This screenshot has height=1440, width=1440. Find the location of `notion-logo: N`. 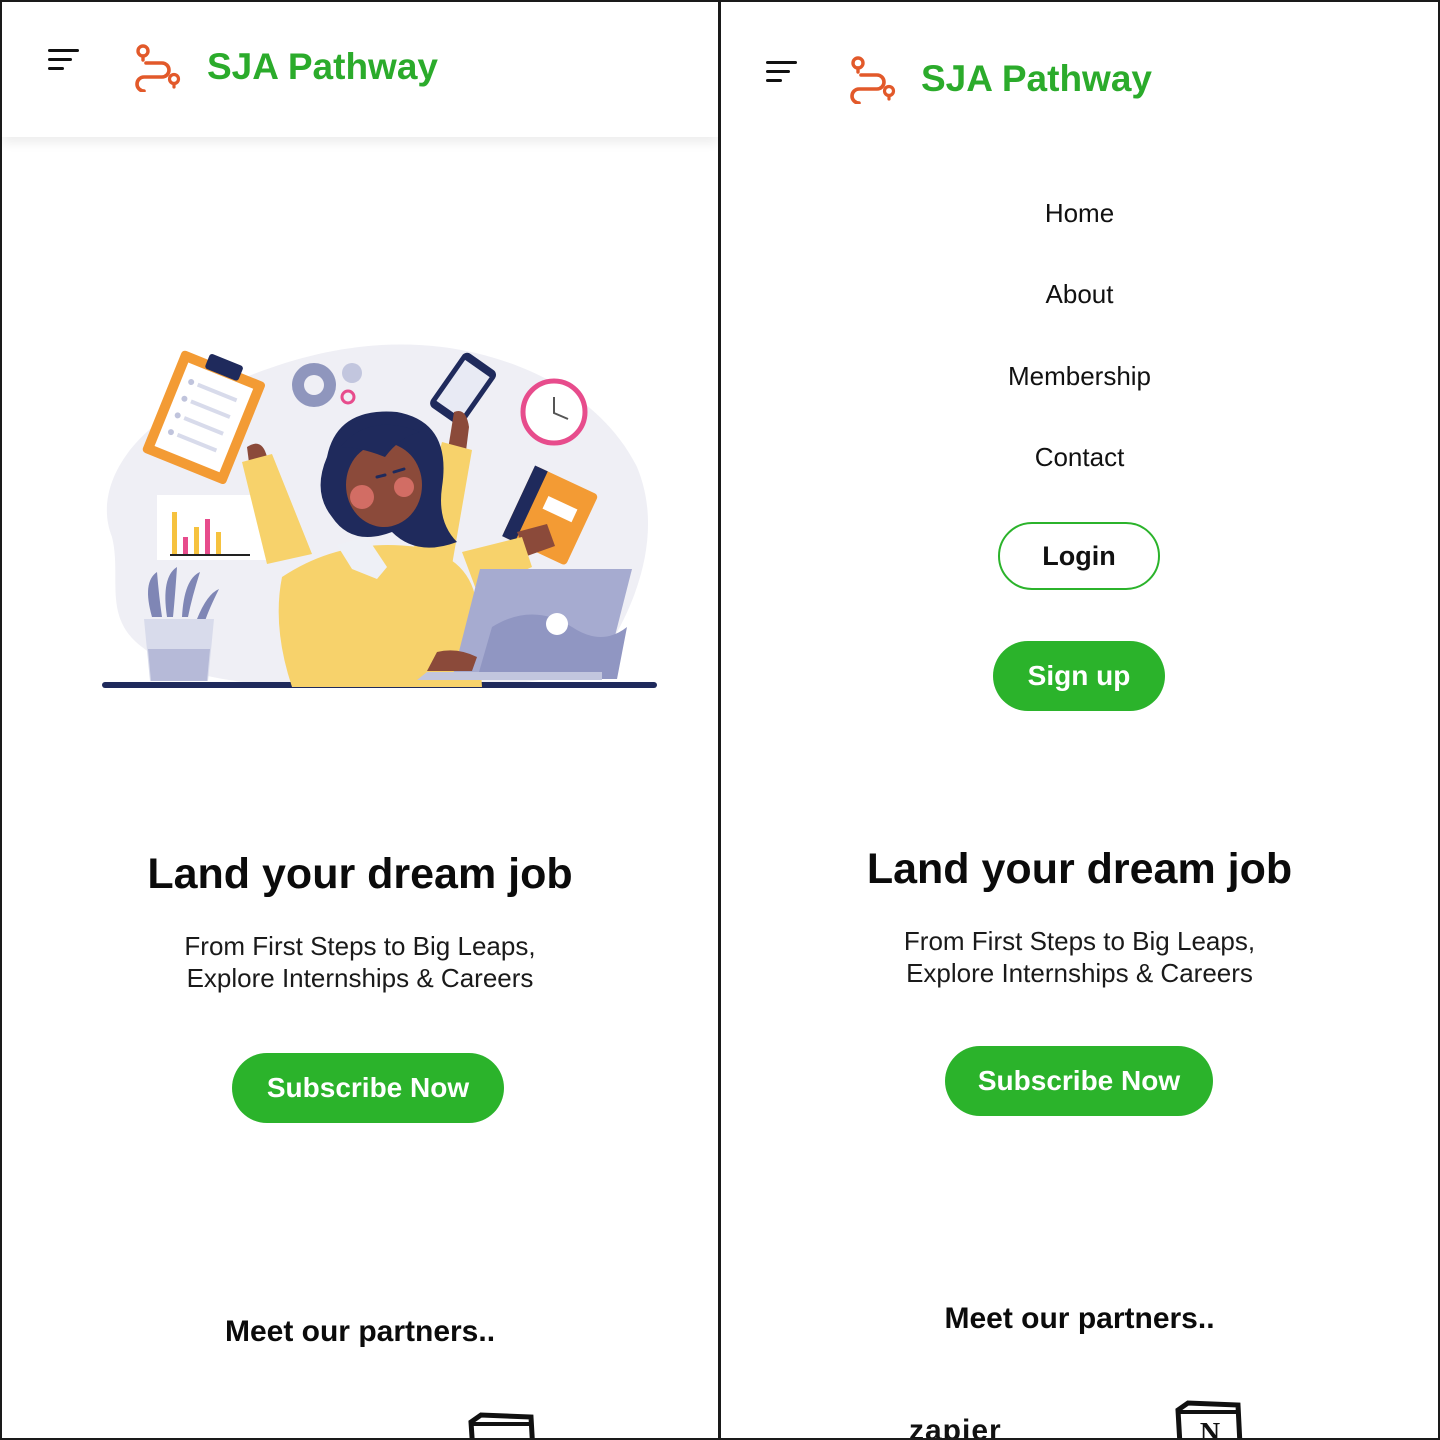

notion-logo: N is located at coordinates (1209, 1419).